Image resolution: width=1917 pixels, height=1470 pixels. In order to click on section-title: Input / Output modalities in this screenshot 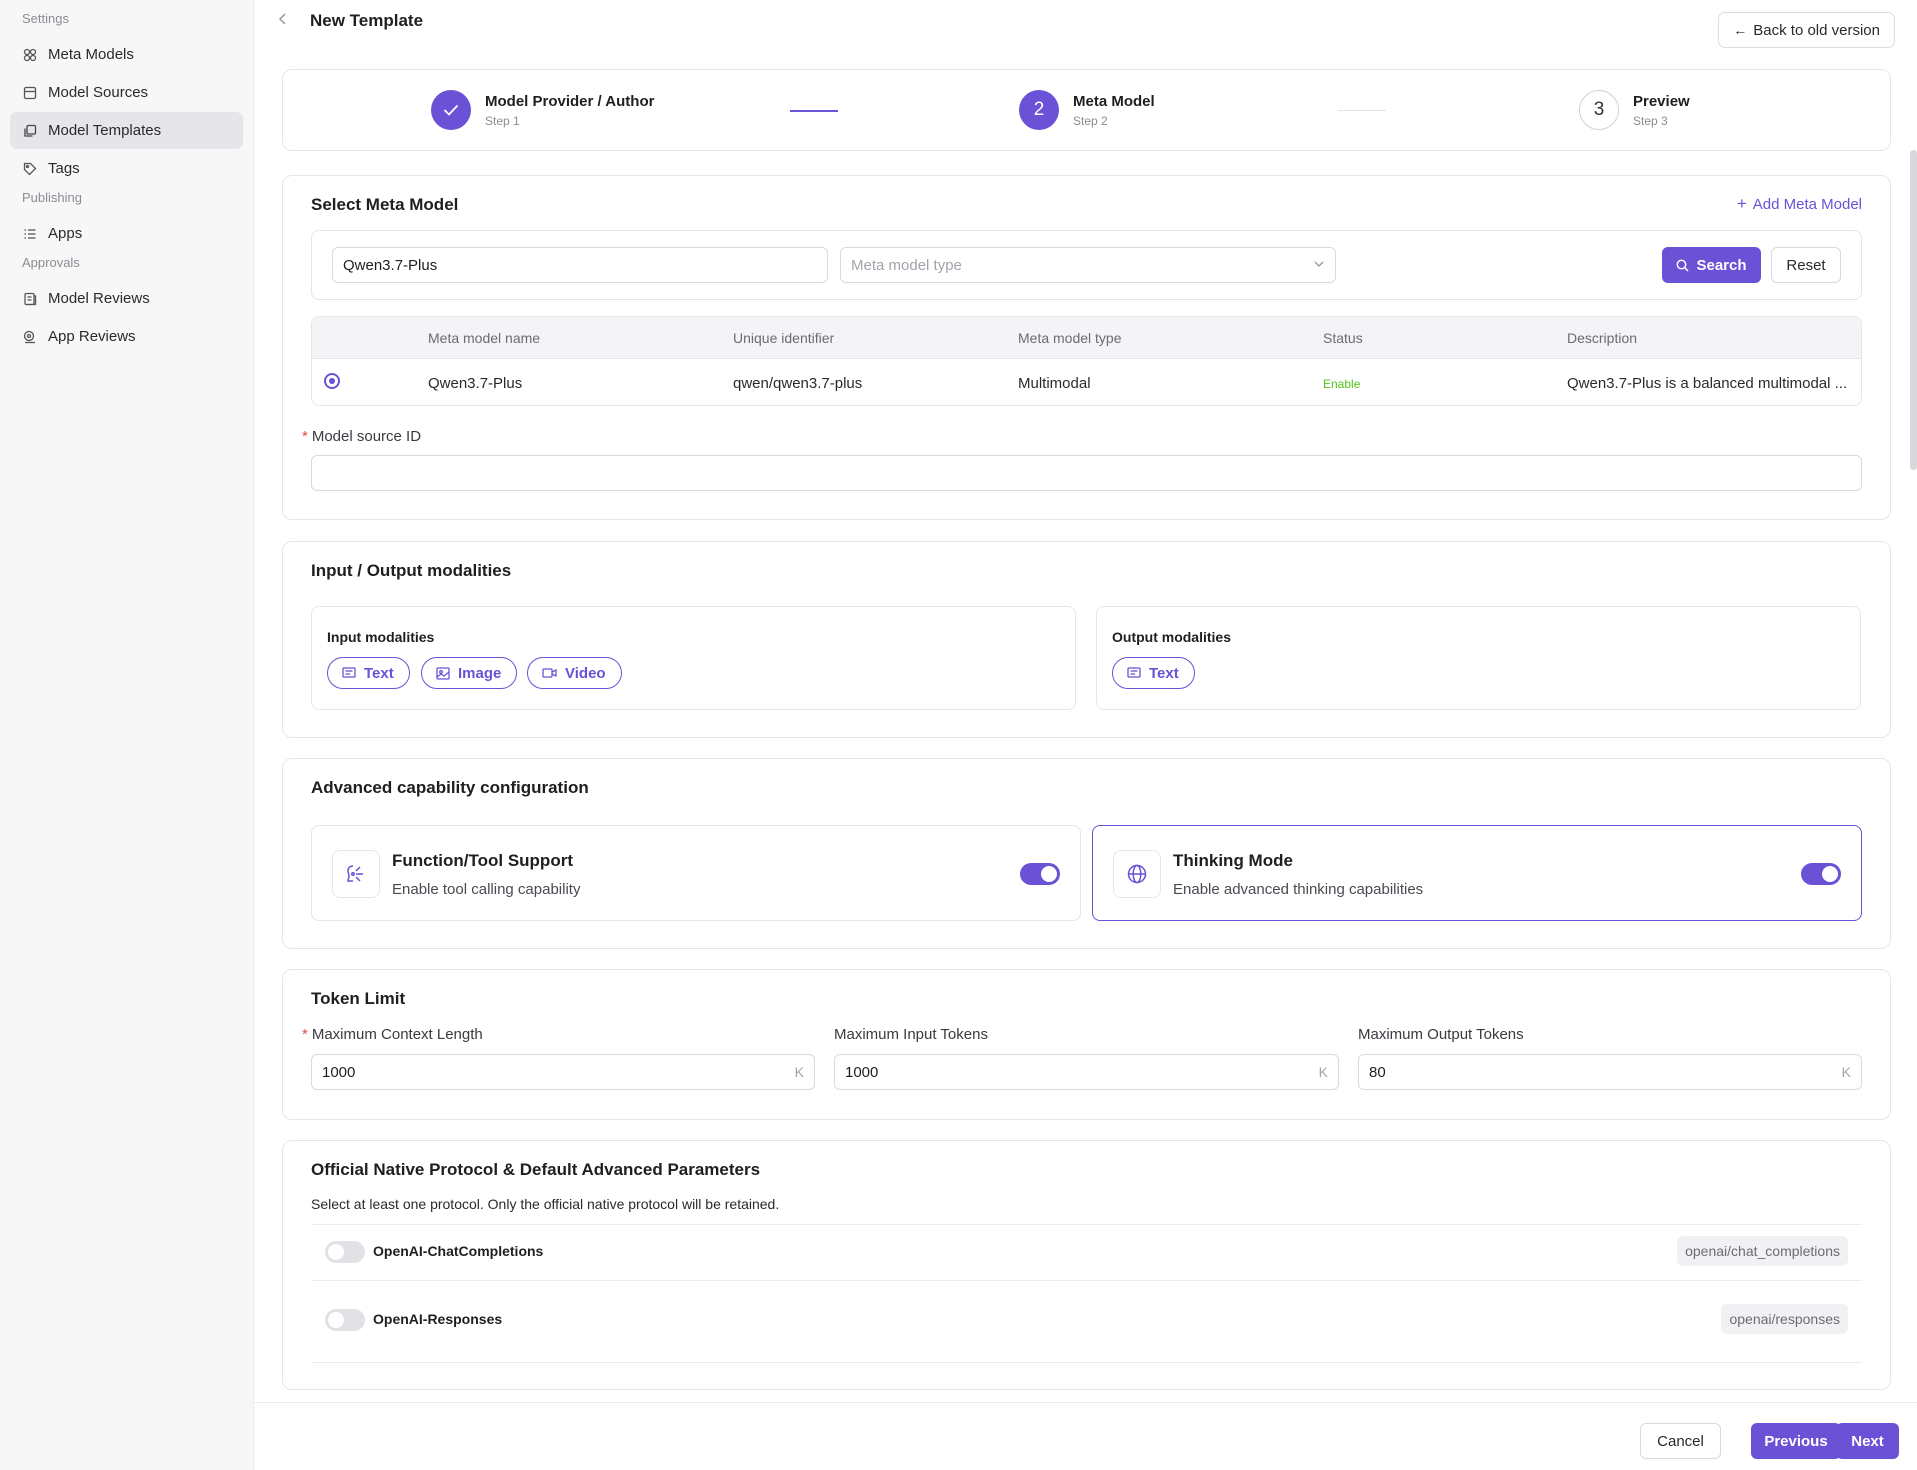, I will do `click(411, 570)`.